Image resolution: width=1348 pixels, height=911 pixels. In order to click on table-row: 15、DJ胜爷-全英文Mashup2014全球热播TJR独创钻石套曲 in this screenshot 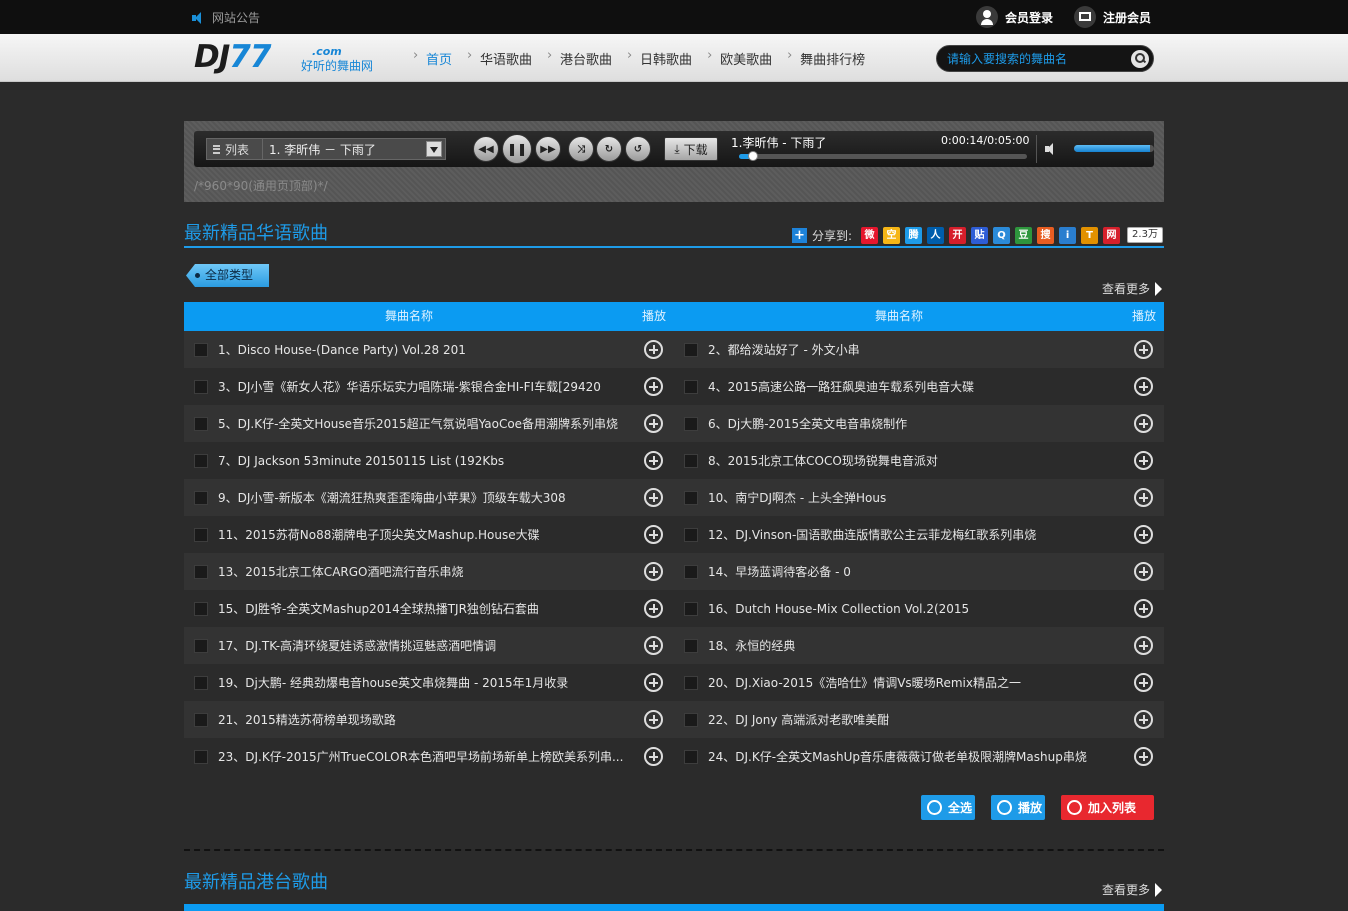, I will do `click(429, 608)`.